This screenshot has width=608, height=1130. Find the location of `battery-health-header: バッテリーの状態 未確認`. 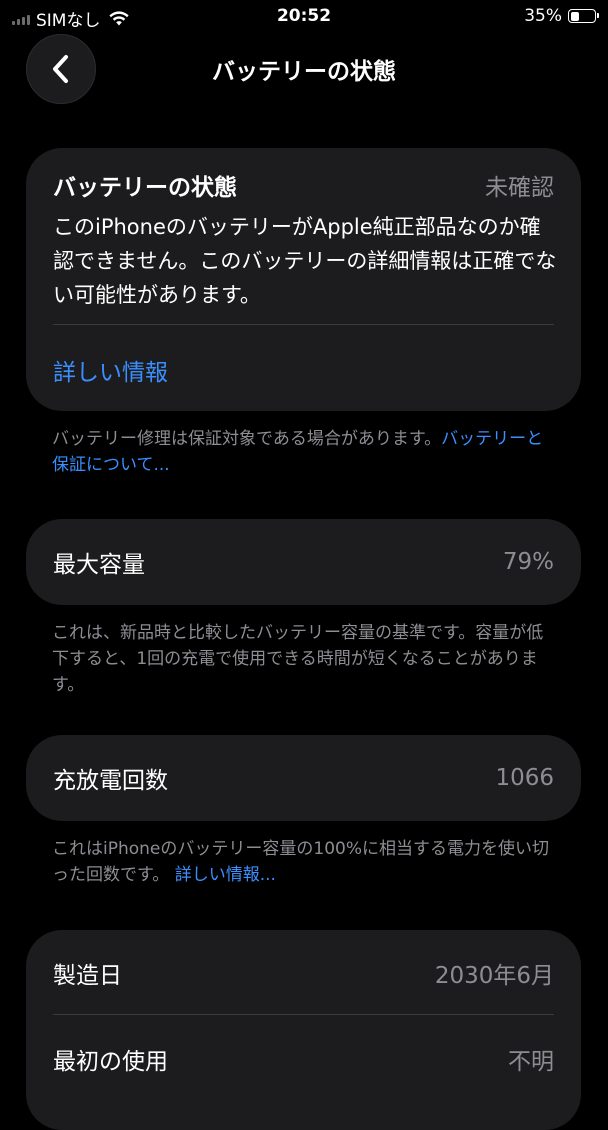

battery-health-header: バッテリーの状態 未確認 is located at coordinates (303, 185).